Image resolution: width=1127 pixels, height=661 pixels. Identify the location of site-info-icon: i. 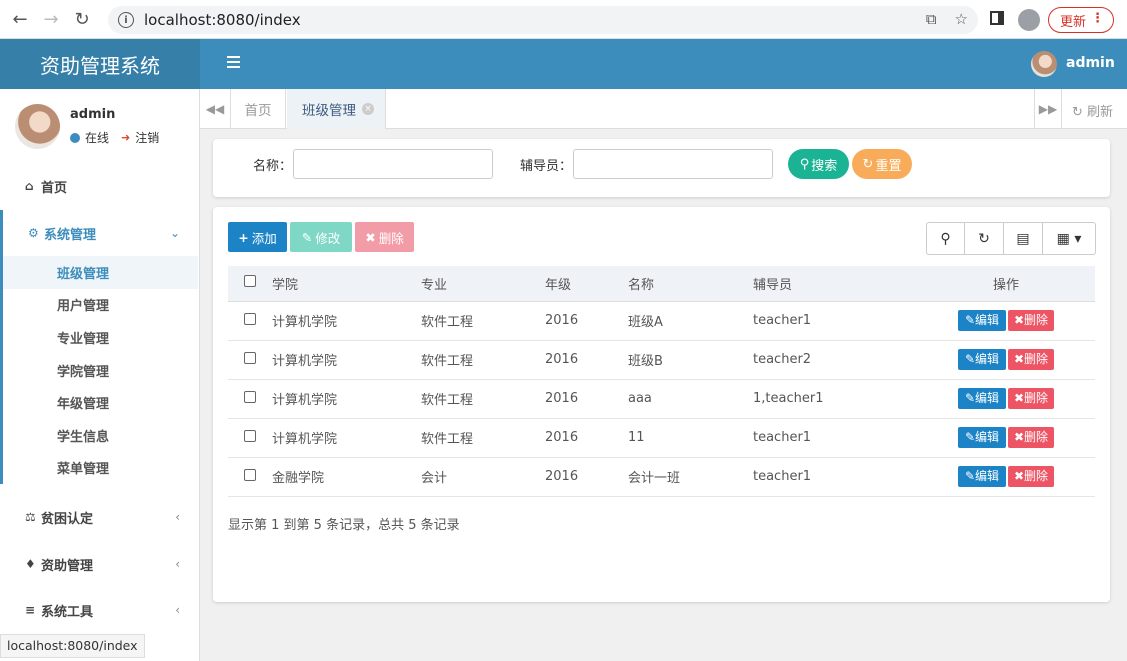
(126, 20).